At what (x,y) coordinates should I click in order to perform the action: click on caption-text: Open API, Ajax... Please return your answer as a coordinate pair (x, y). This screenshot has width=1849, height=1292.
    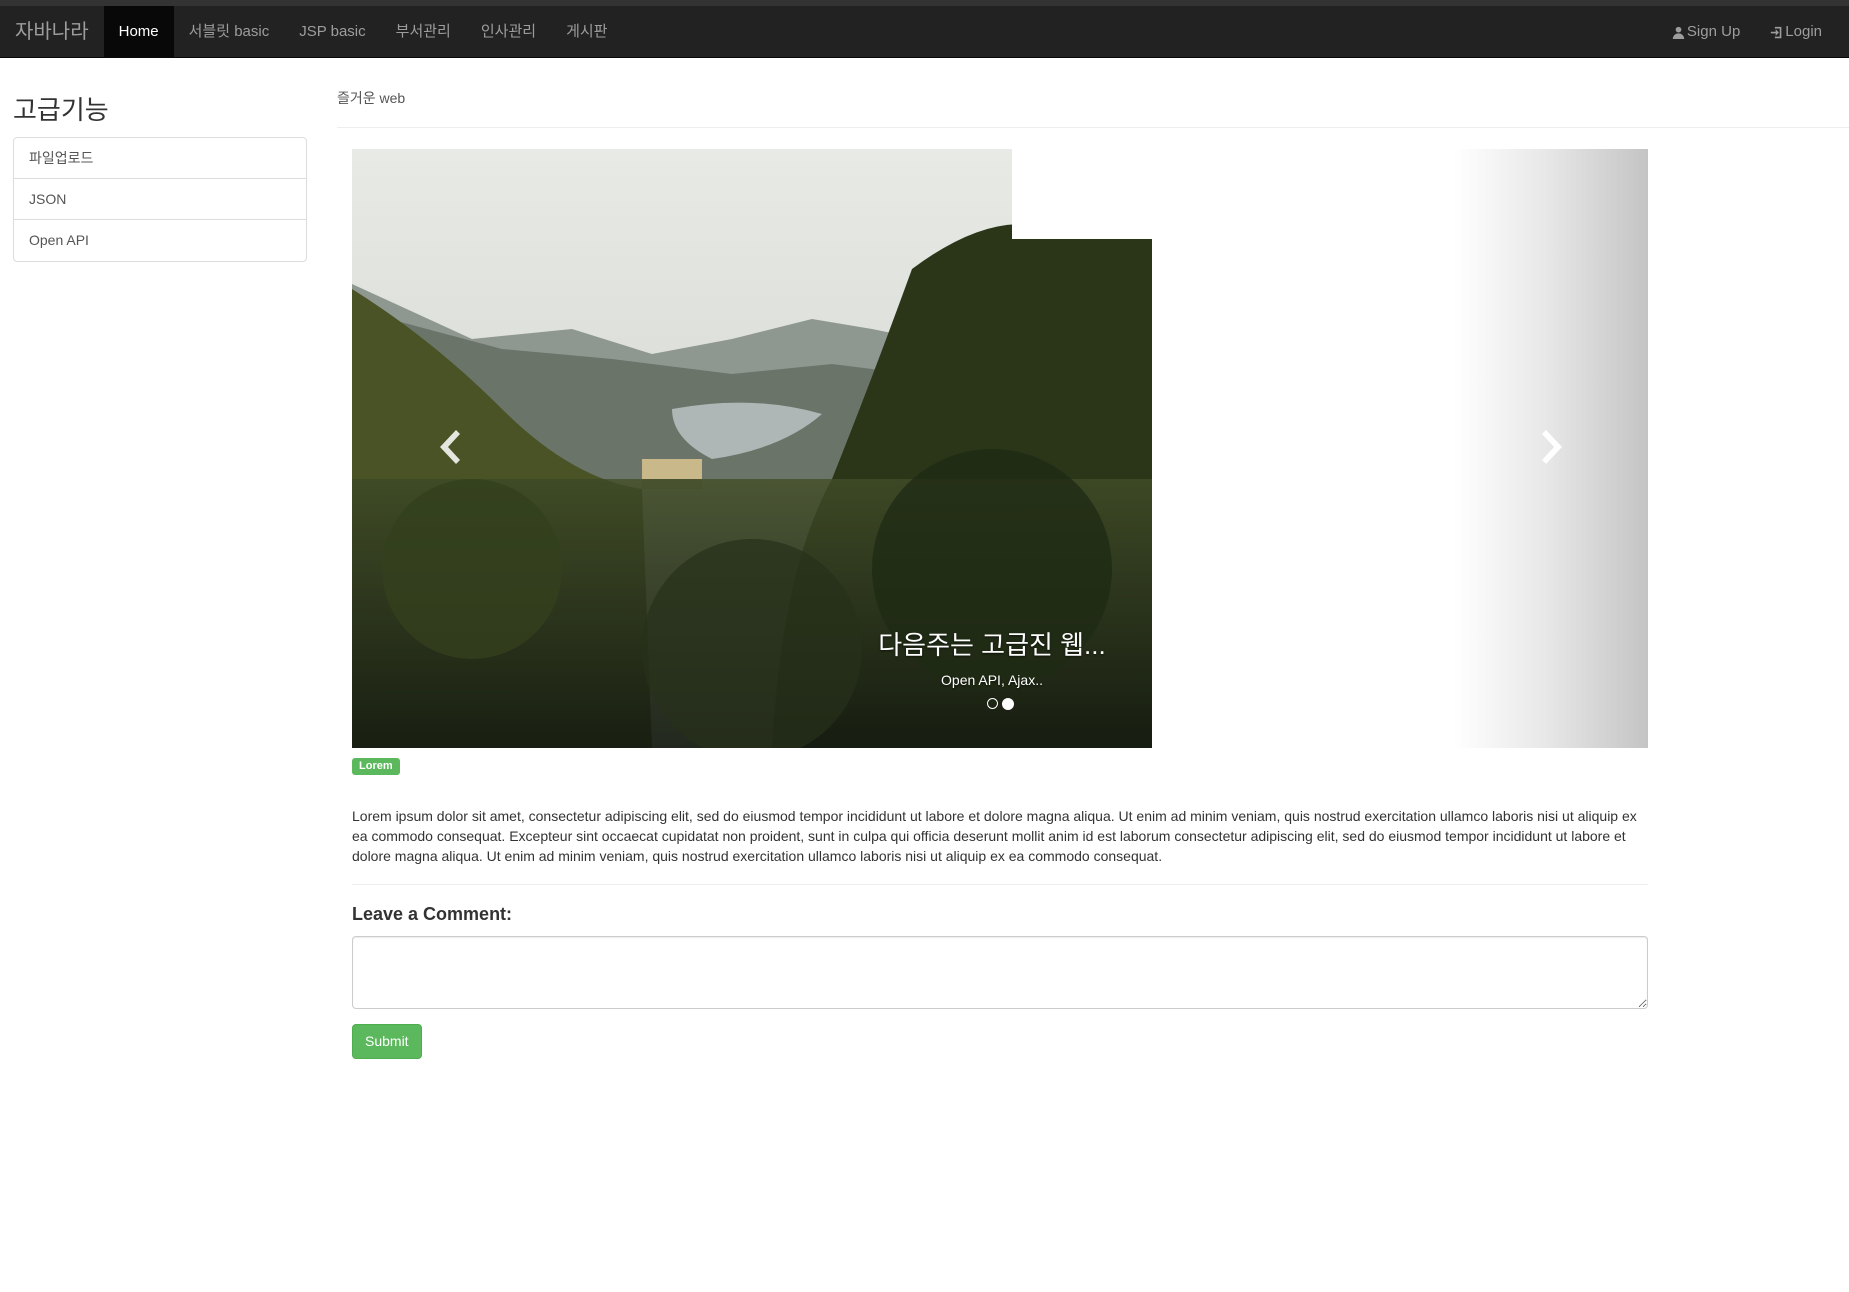
    Looking at the image, I should click on (992, 680).